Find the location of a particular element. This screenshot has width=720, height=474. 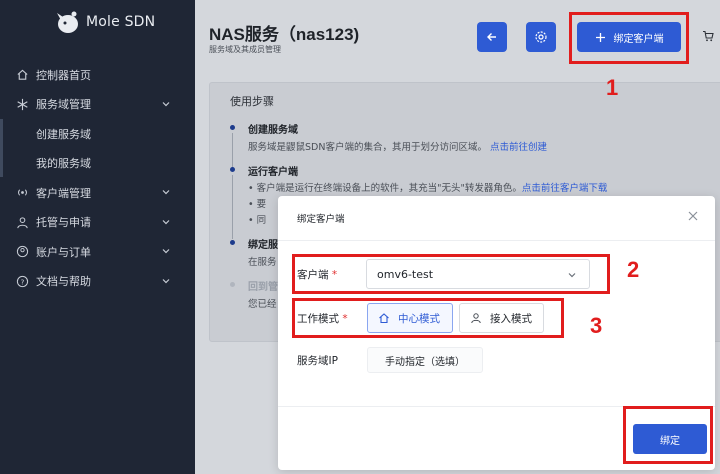

sidebar-item-label: 账户与订单 is located at coordinates (63, 252).